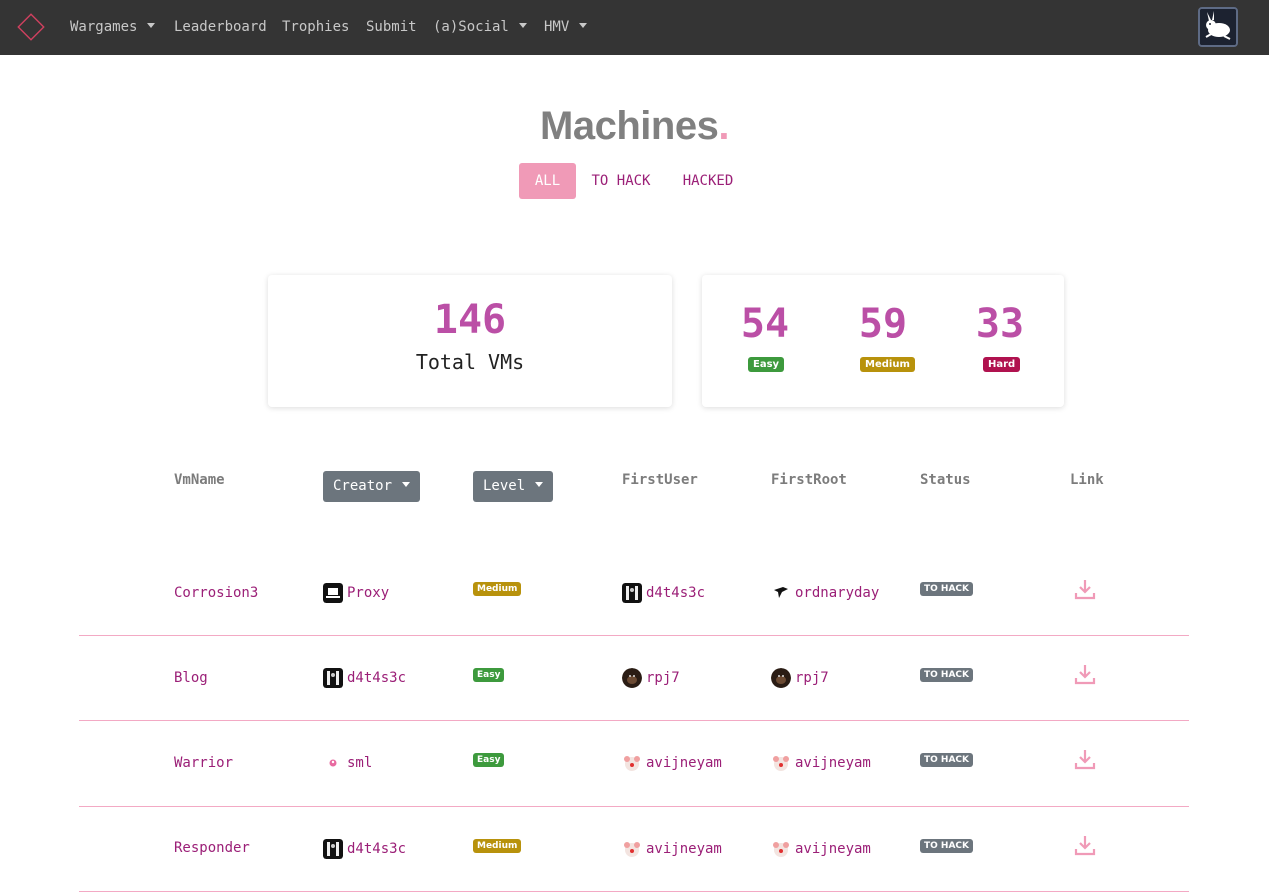  I want to click on nav-submit-label: Submit, so click(391, 27).